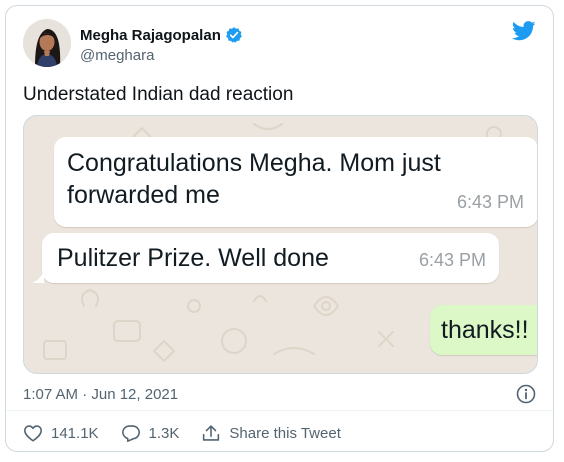 Image resolution: width=564 pixels, height=462 pixels. What do you see at coordinates (47, 43) in the screenshot?
I see `avatar` at bounding box center [47, 43].